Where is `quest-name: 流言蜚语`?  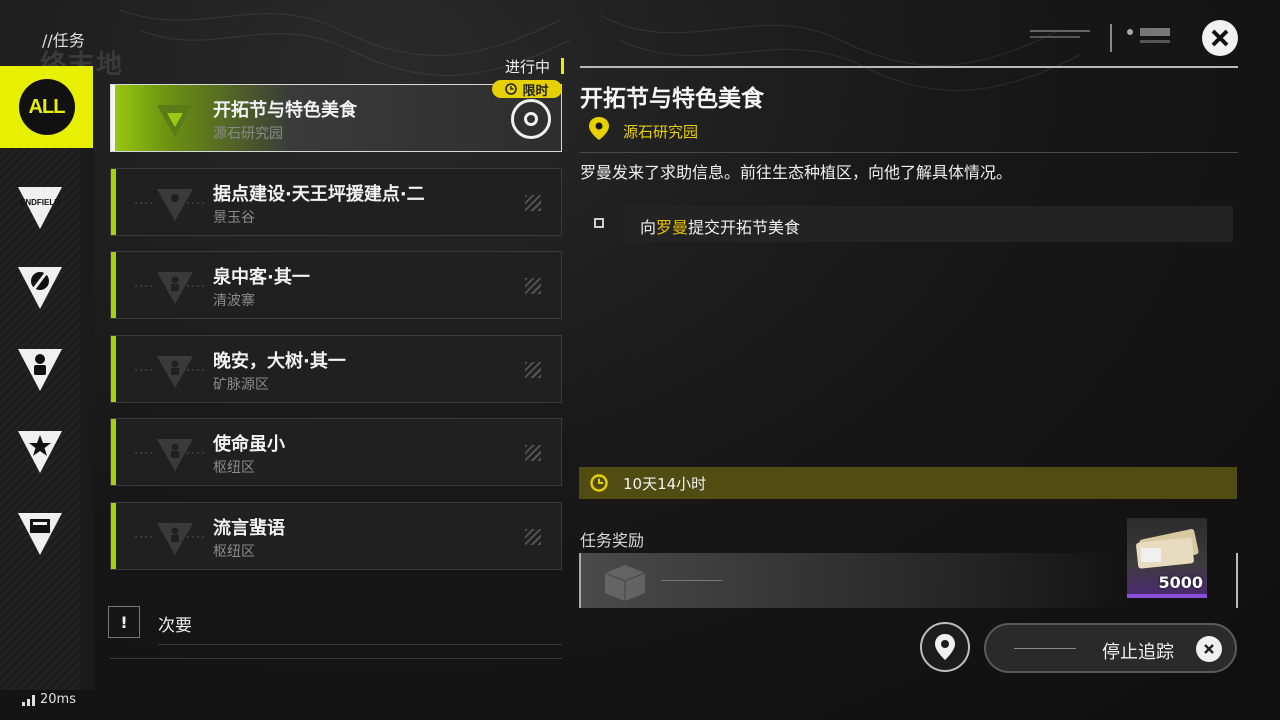
quest-name: 流言蜚语 is located at coordinates (249, 528).